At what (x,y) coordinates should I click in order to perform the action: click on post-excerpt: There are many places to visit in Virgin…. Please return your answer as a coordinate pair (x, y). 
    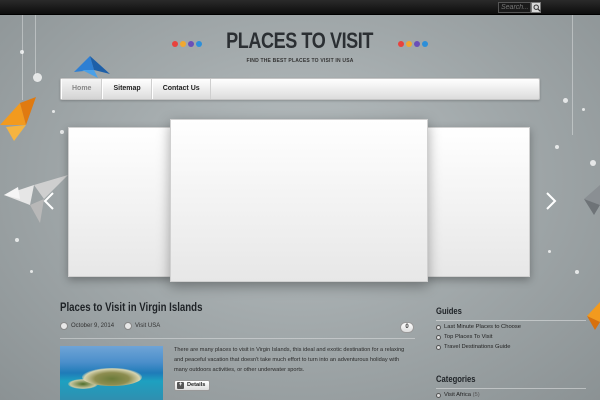
    Looking at the image, I should click on (289, 360).